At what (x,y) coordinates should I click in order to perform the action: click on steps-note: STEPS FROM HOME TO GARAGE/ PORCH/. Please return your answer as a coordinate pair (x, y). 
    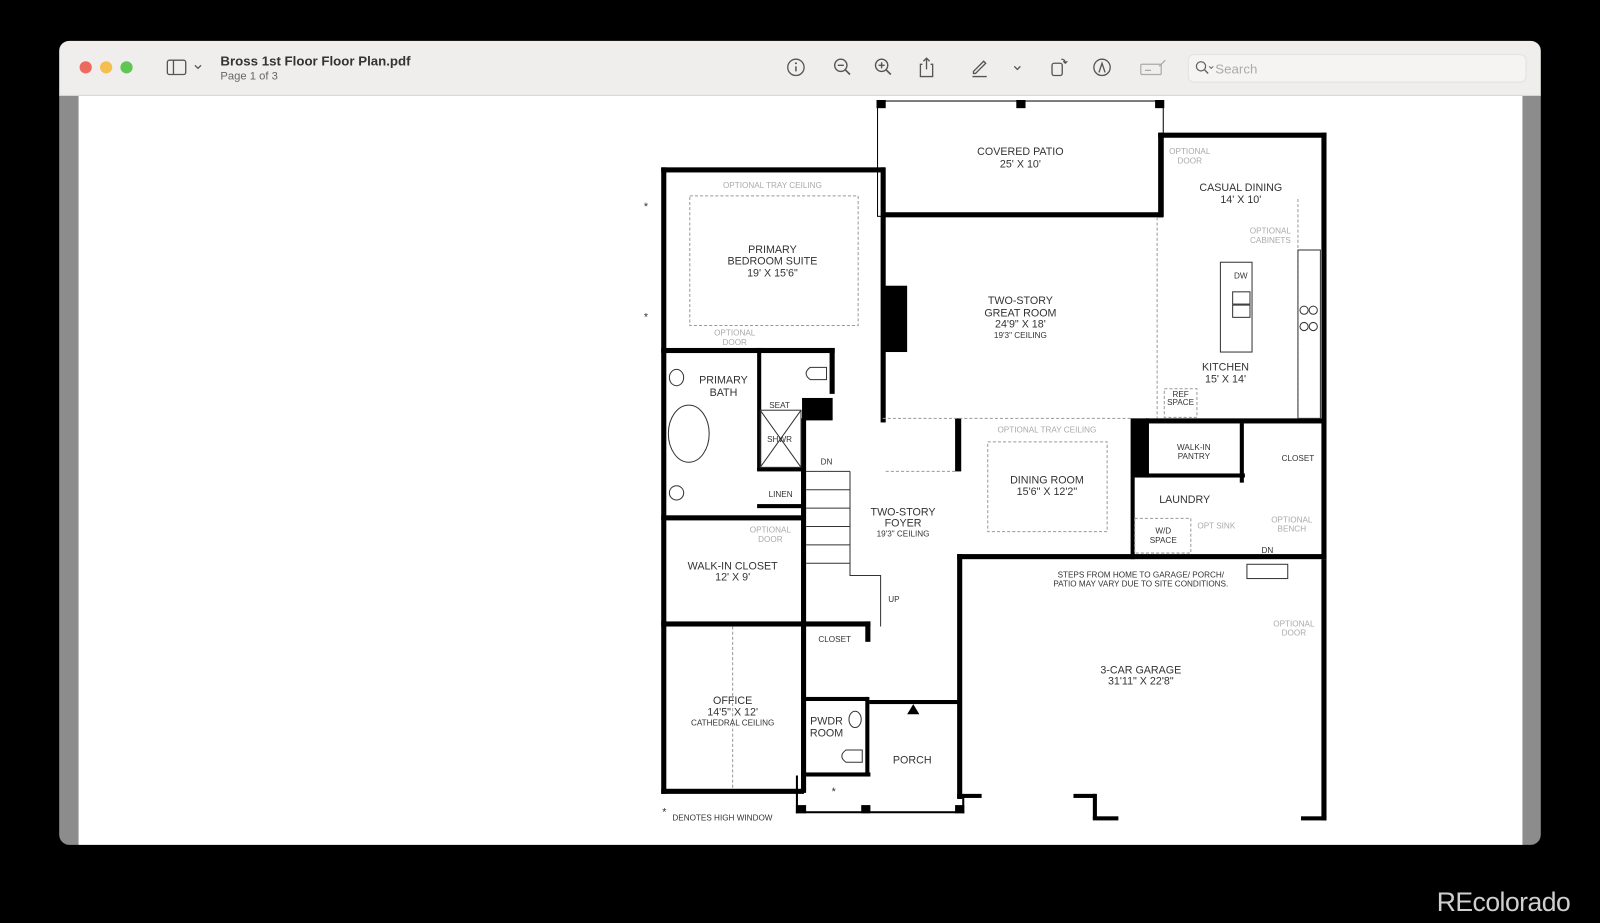
    Looking at the image, I should click on (1141, 575).